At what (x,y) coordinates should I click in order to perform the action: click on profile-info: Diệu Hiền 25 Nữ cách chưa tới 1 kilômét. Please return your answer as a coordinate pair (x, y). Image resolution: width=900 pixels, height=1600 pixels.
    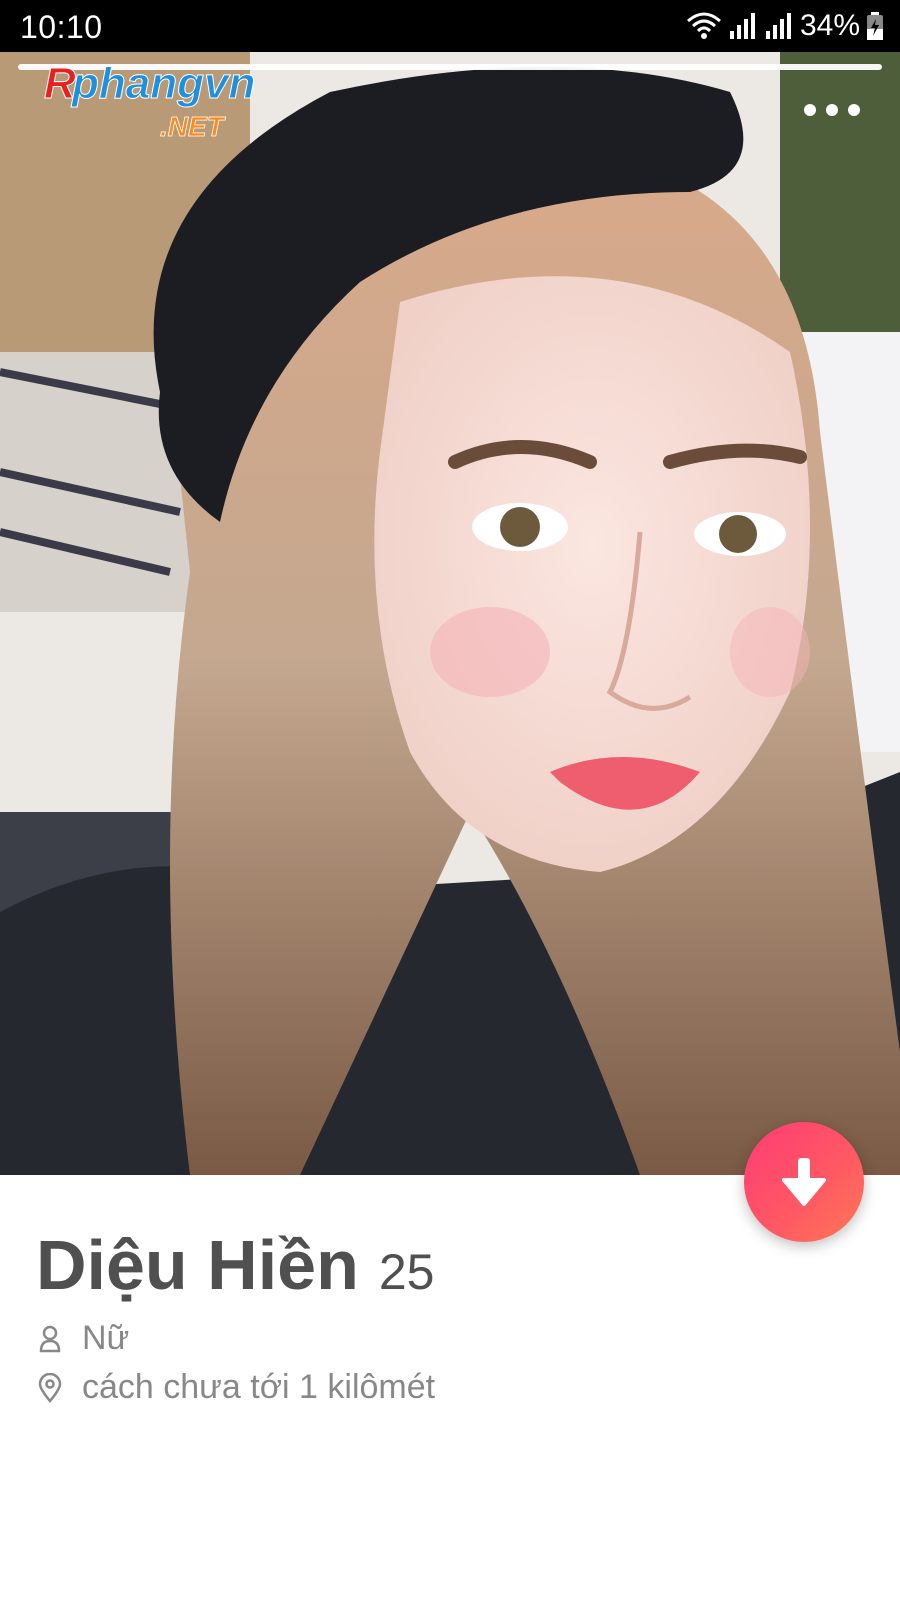
    Looking at the image, I should click on (235, 1316).